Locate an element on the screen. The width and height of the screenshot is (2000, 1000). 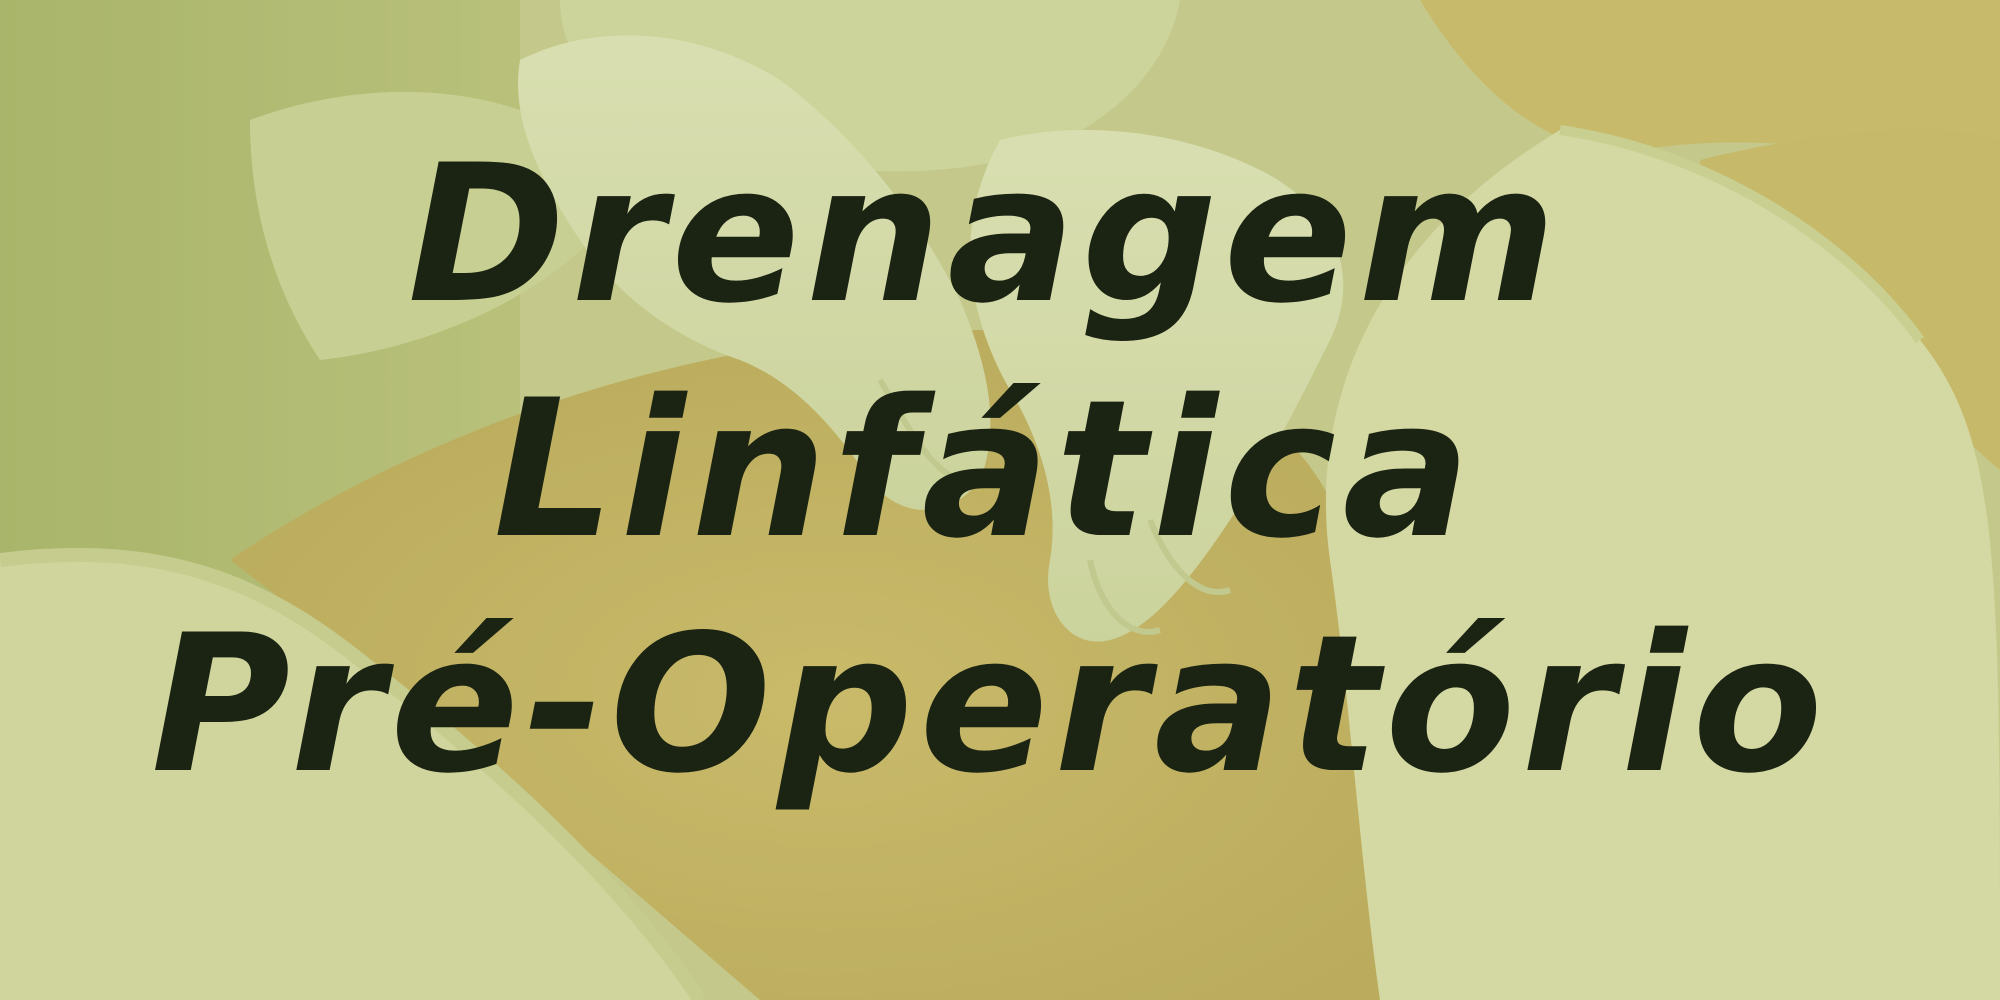
title-line-2: Linfática is located at coordinates (985, 469).